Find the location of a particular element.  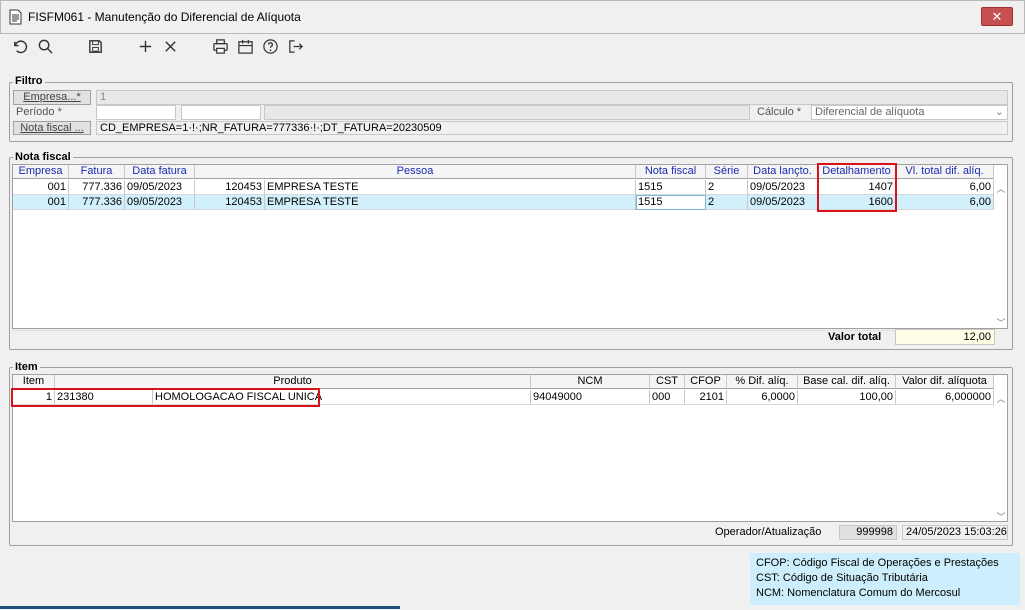

nf-row2-nota: 1515 is located at coordinates (671, 202).